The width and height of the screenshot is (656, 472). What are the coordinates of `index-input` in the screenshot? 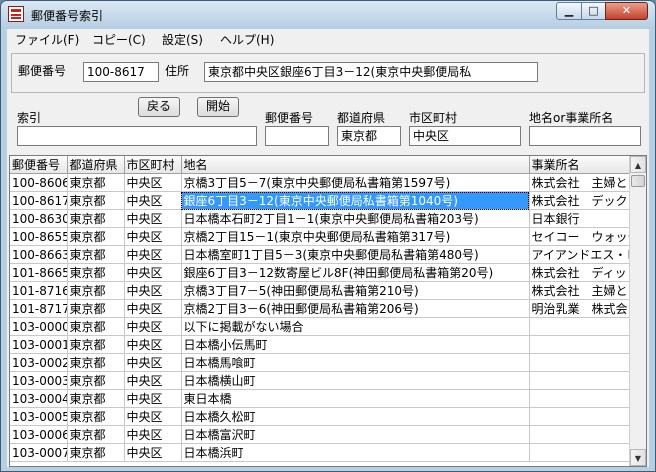 It's located at (137, 136).